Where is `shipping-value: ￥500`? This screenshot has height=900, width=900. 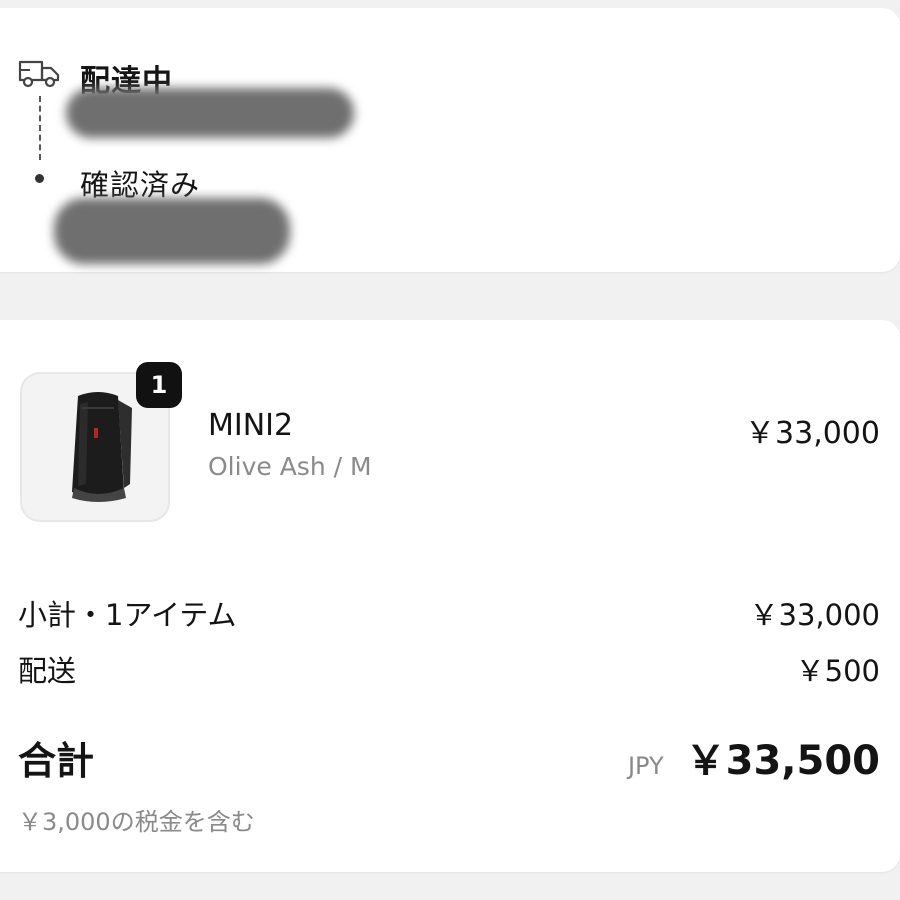 shipping-value: ￥500 is located at coordinates (837, 671).